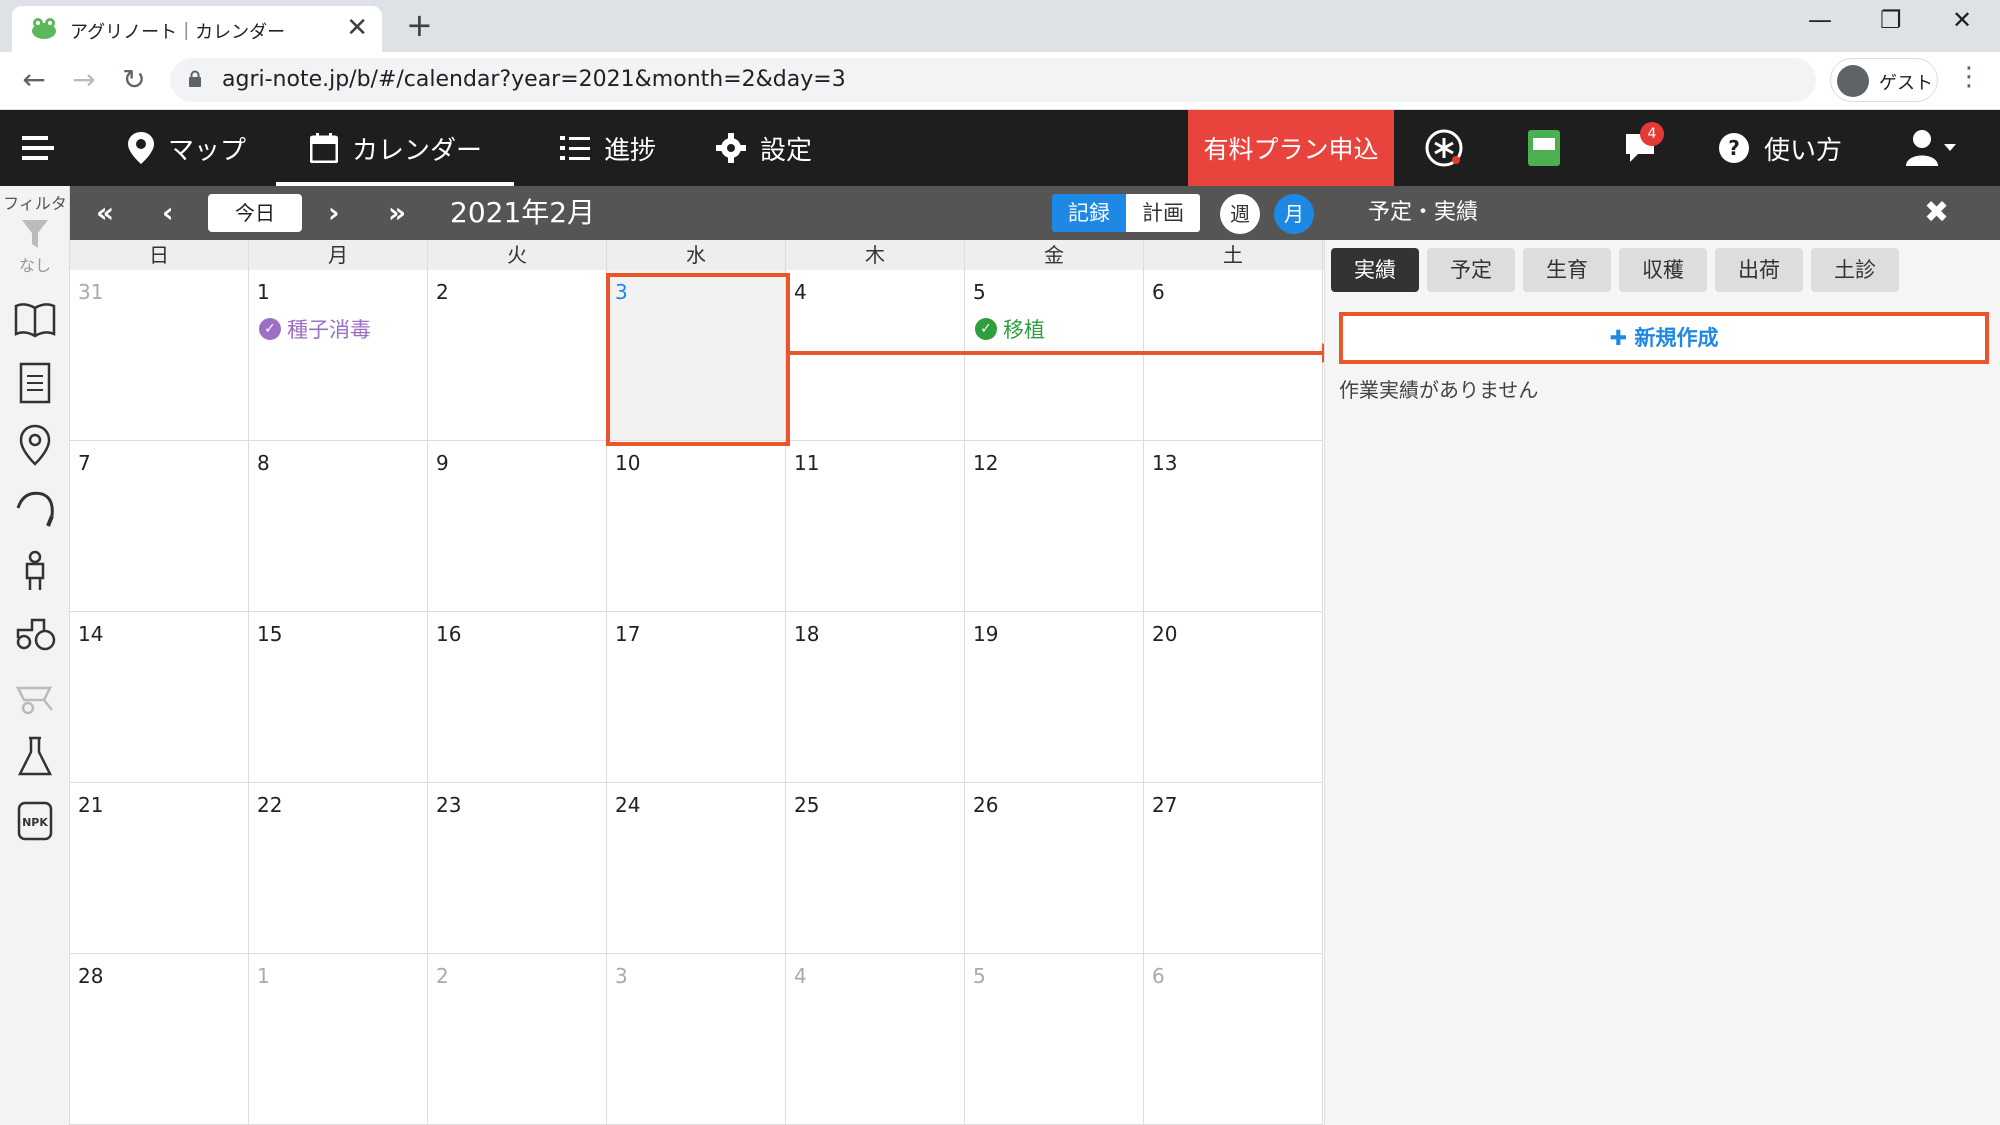  What do you see at coordinates (608, 148) in the screenshot?
I see `nav-progress: 進捗` at bounding box center [608, 148].